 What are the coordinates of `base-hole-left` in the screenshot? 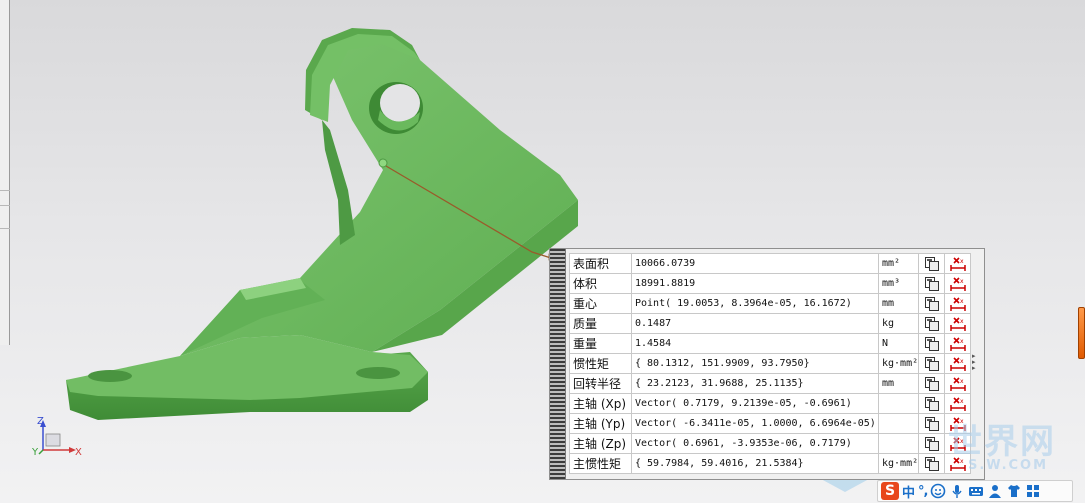 It's located at (110, 376).